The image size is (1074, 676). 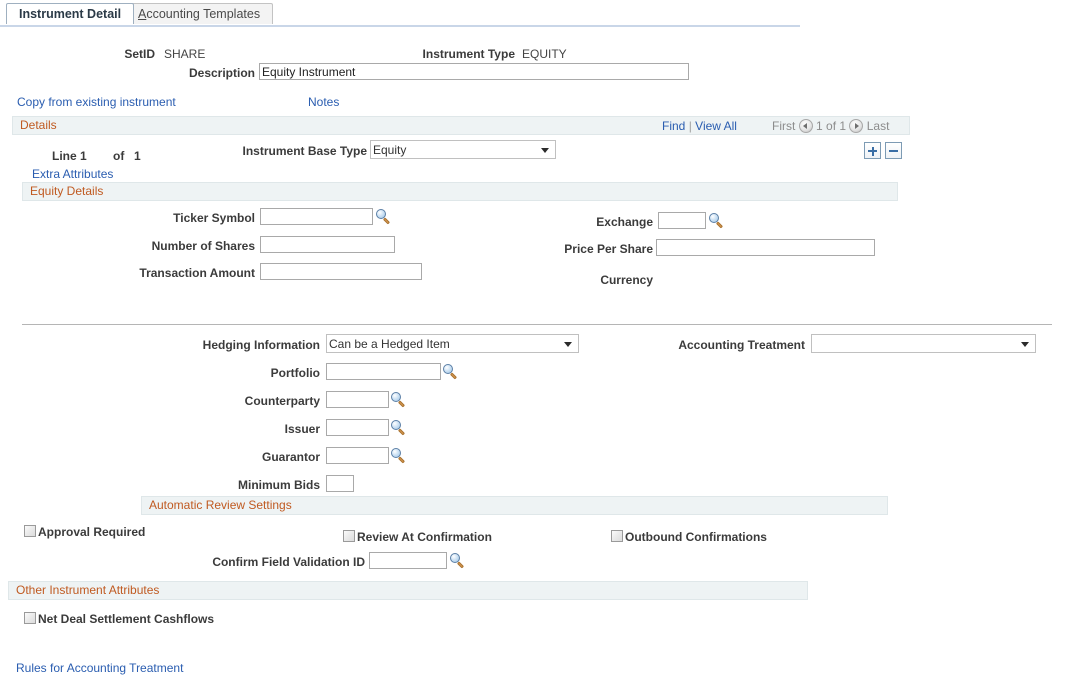 What do you see at coordinates (340, 483) in the screenshot?
I see `minimum-bids-input` at bounding box center [340, 483].